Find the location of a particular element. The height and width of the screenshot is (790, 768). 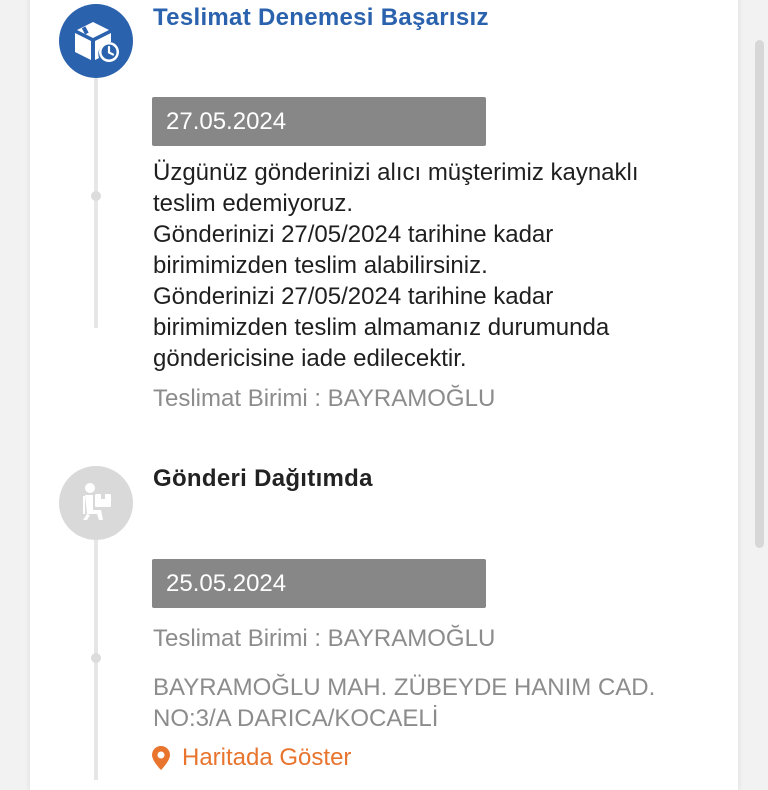

event-title: Teslimat Denemesi Başarısız is located at coordinates (321, 17).